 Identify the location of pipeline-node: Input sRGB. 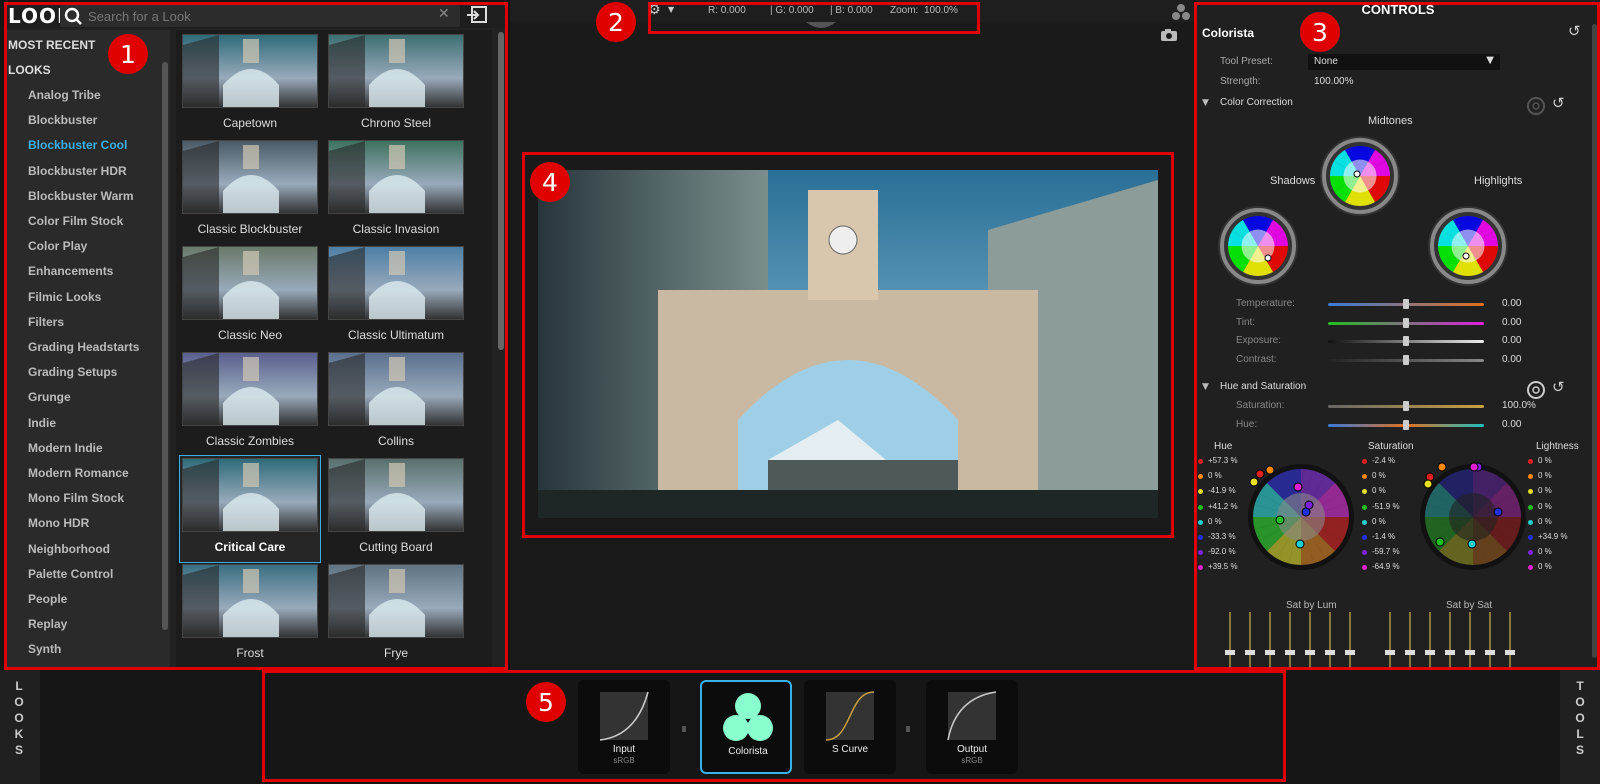
(624, 727).